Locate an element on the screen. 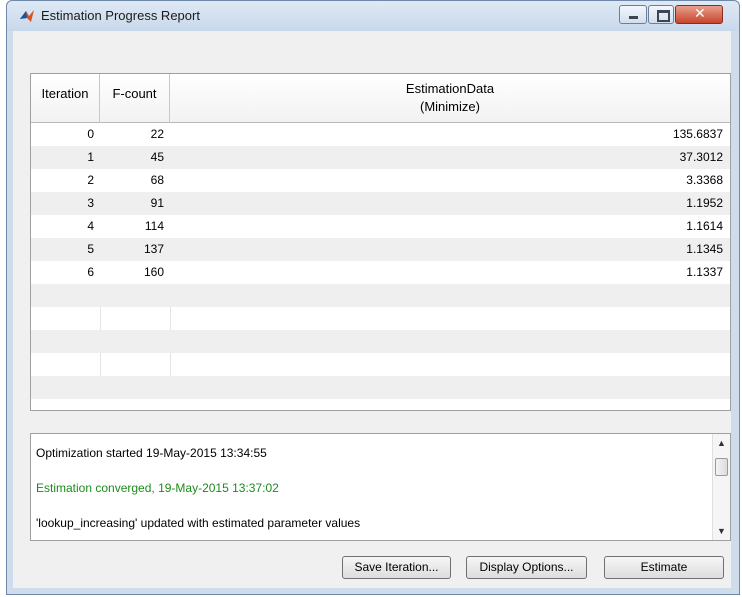  close-button: ✕ is located at coordinates (699, 14).